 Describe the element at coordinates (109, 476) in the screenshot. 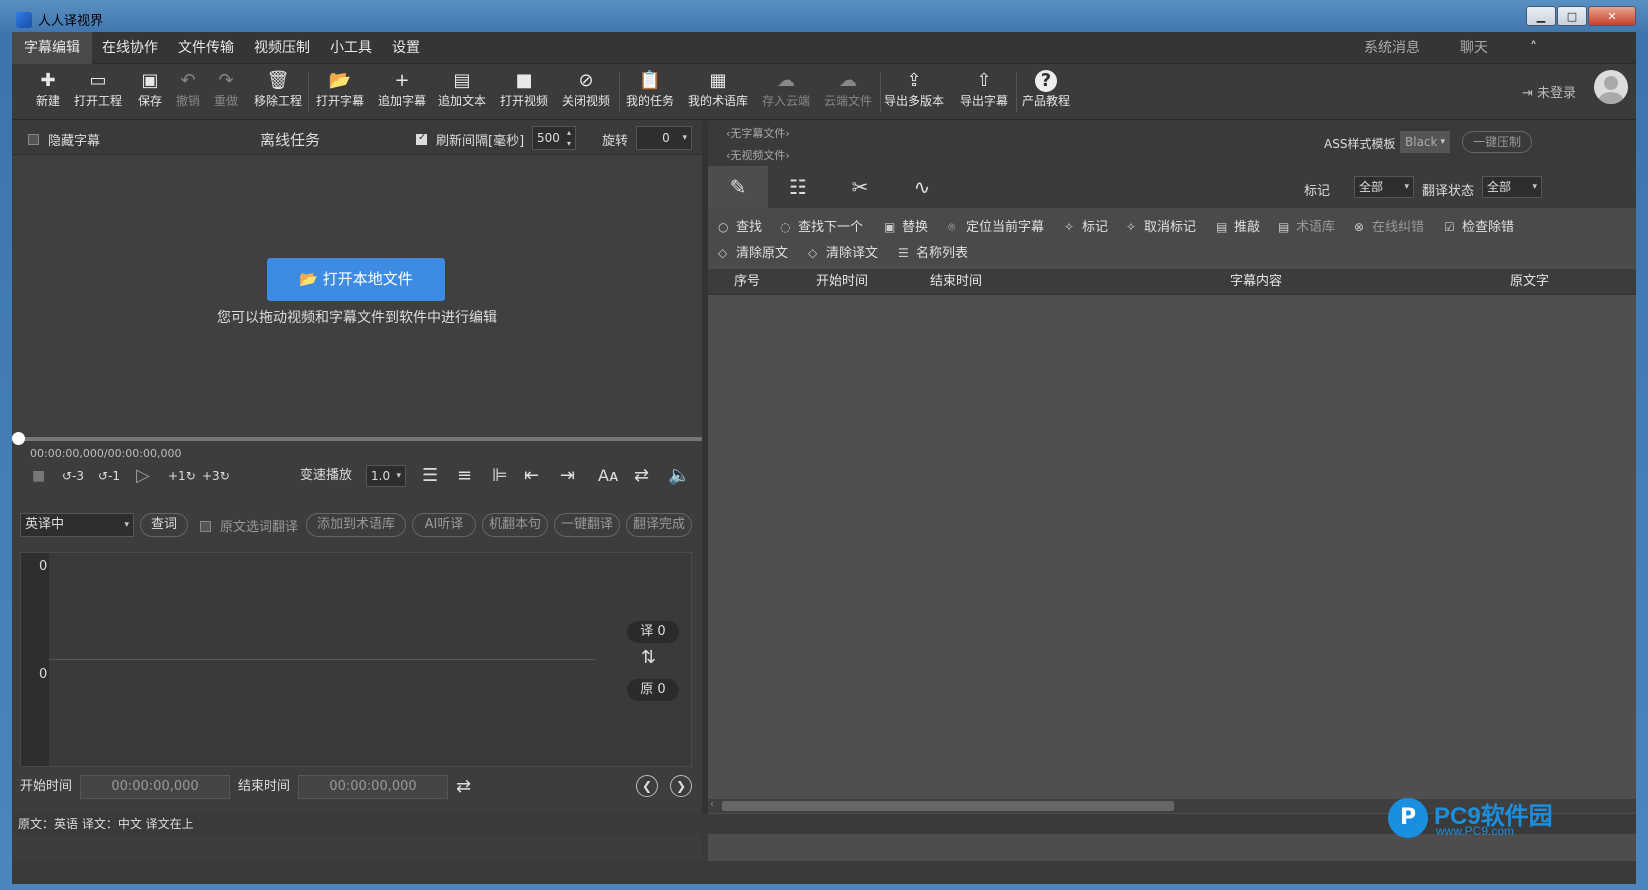

I see `skip-back-1-button: ↺-1` at that location.